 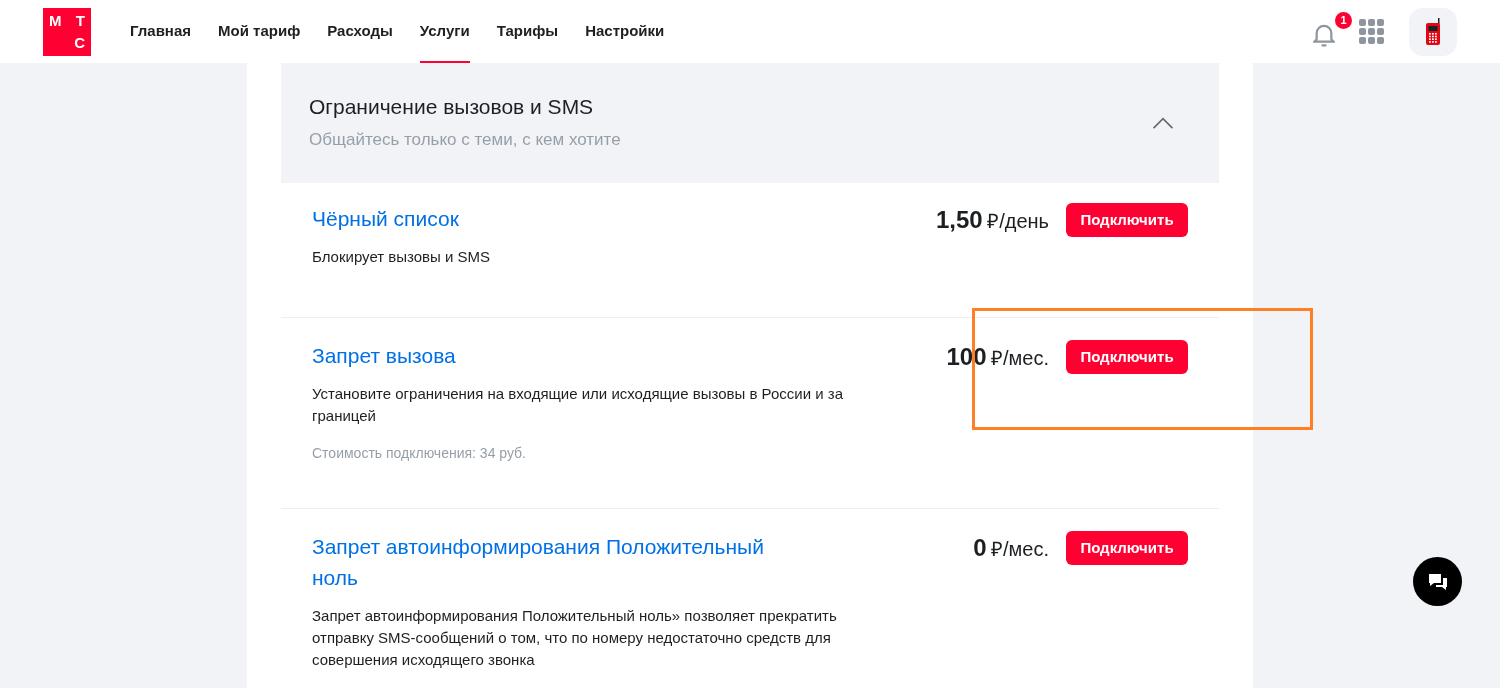 I want to click on service-title: Запрет автоинформирования Положительный ноль, so click(x=562, y=562).